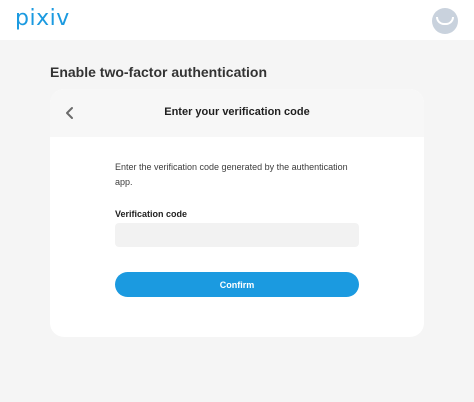 The image size is (474, 402). What do you see at coordinates (237, 284) in the screenshot?
I see `confirm-button: Confirm` at bounding box center [237, 284].